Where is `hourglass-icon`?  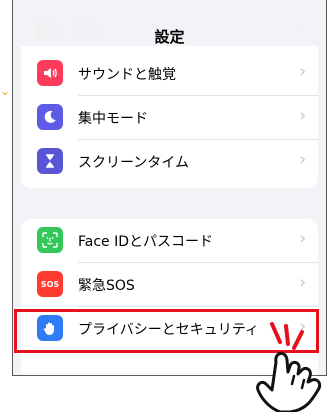
hourglass-icon is located at coordinates (50, 161).